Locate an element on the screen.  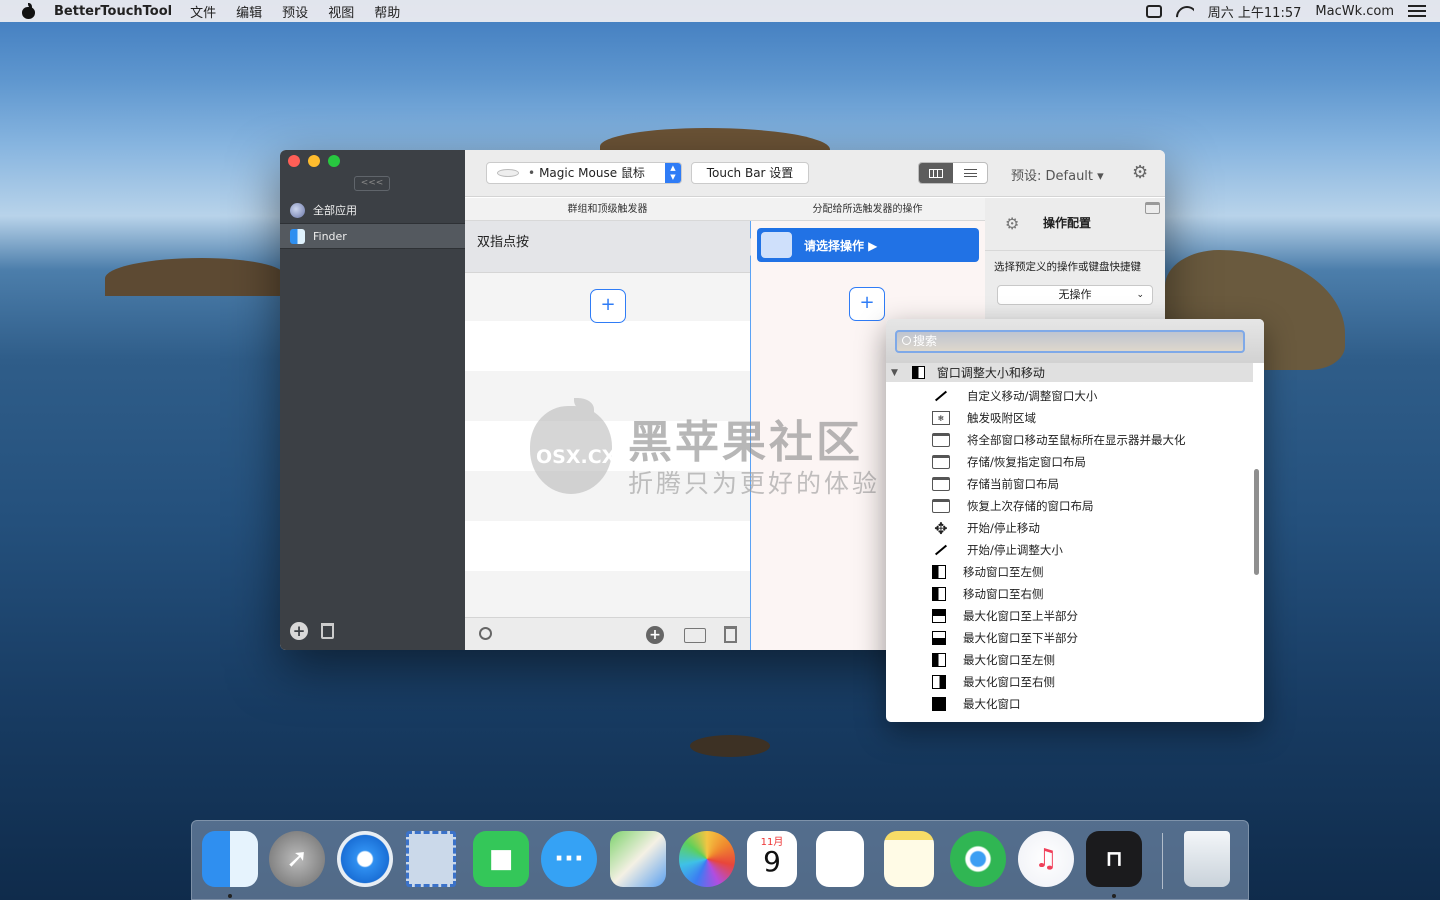
device-select-value: Magic Mouse 鼠标 is located at coordinates (592, 173).